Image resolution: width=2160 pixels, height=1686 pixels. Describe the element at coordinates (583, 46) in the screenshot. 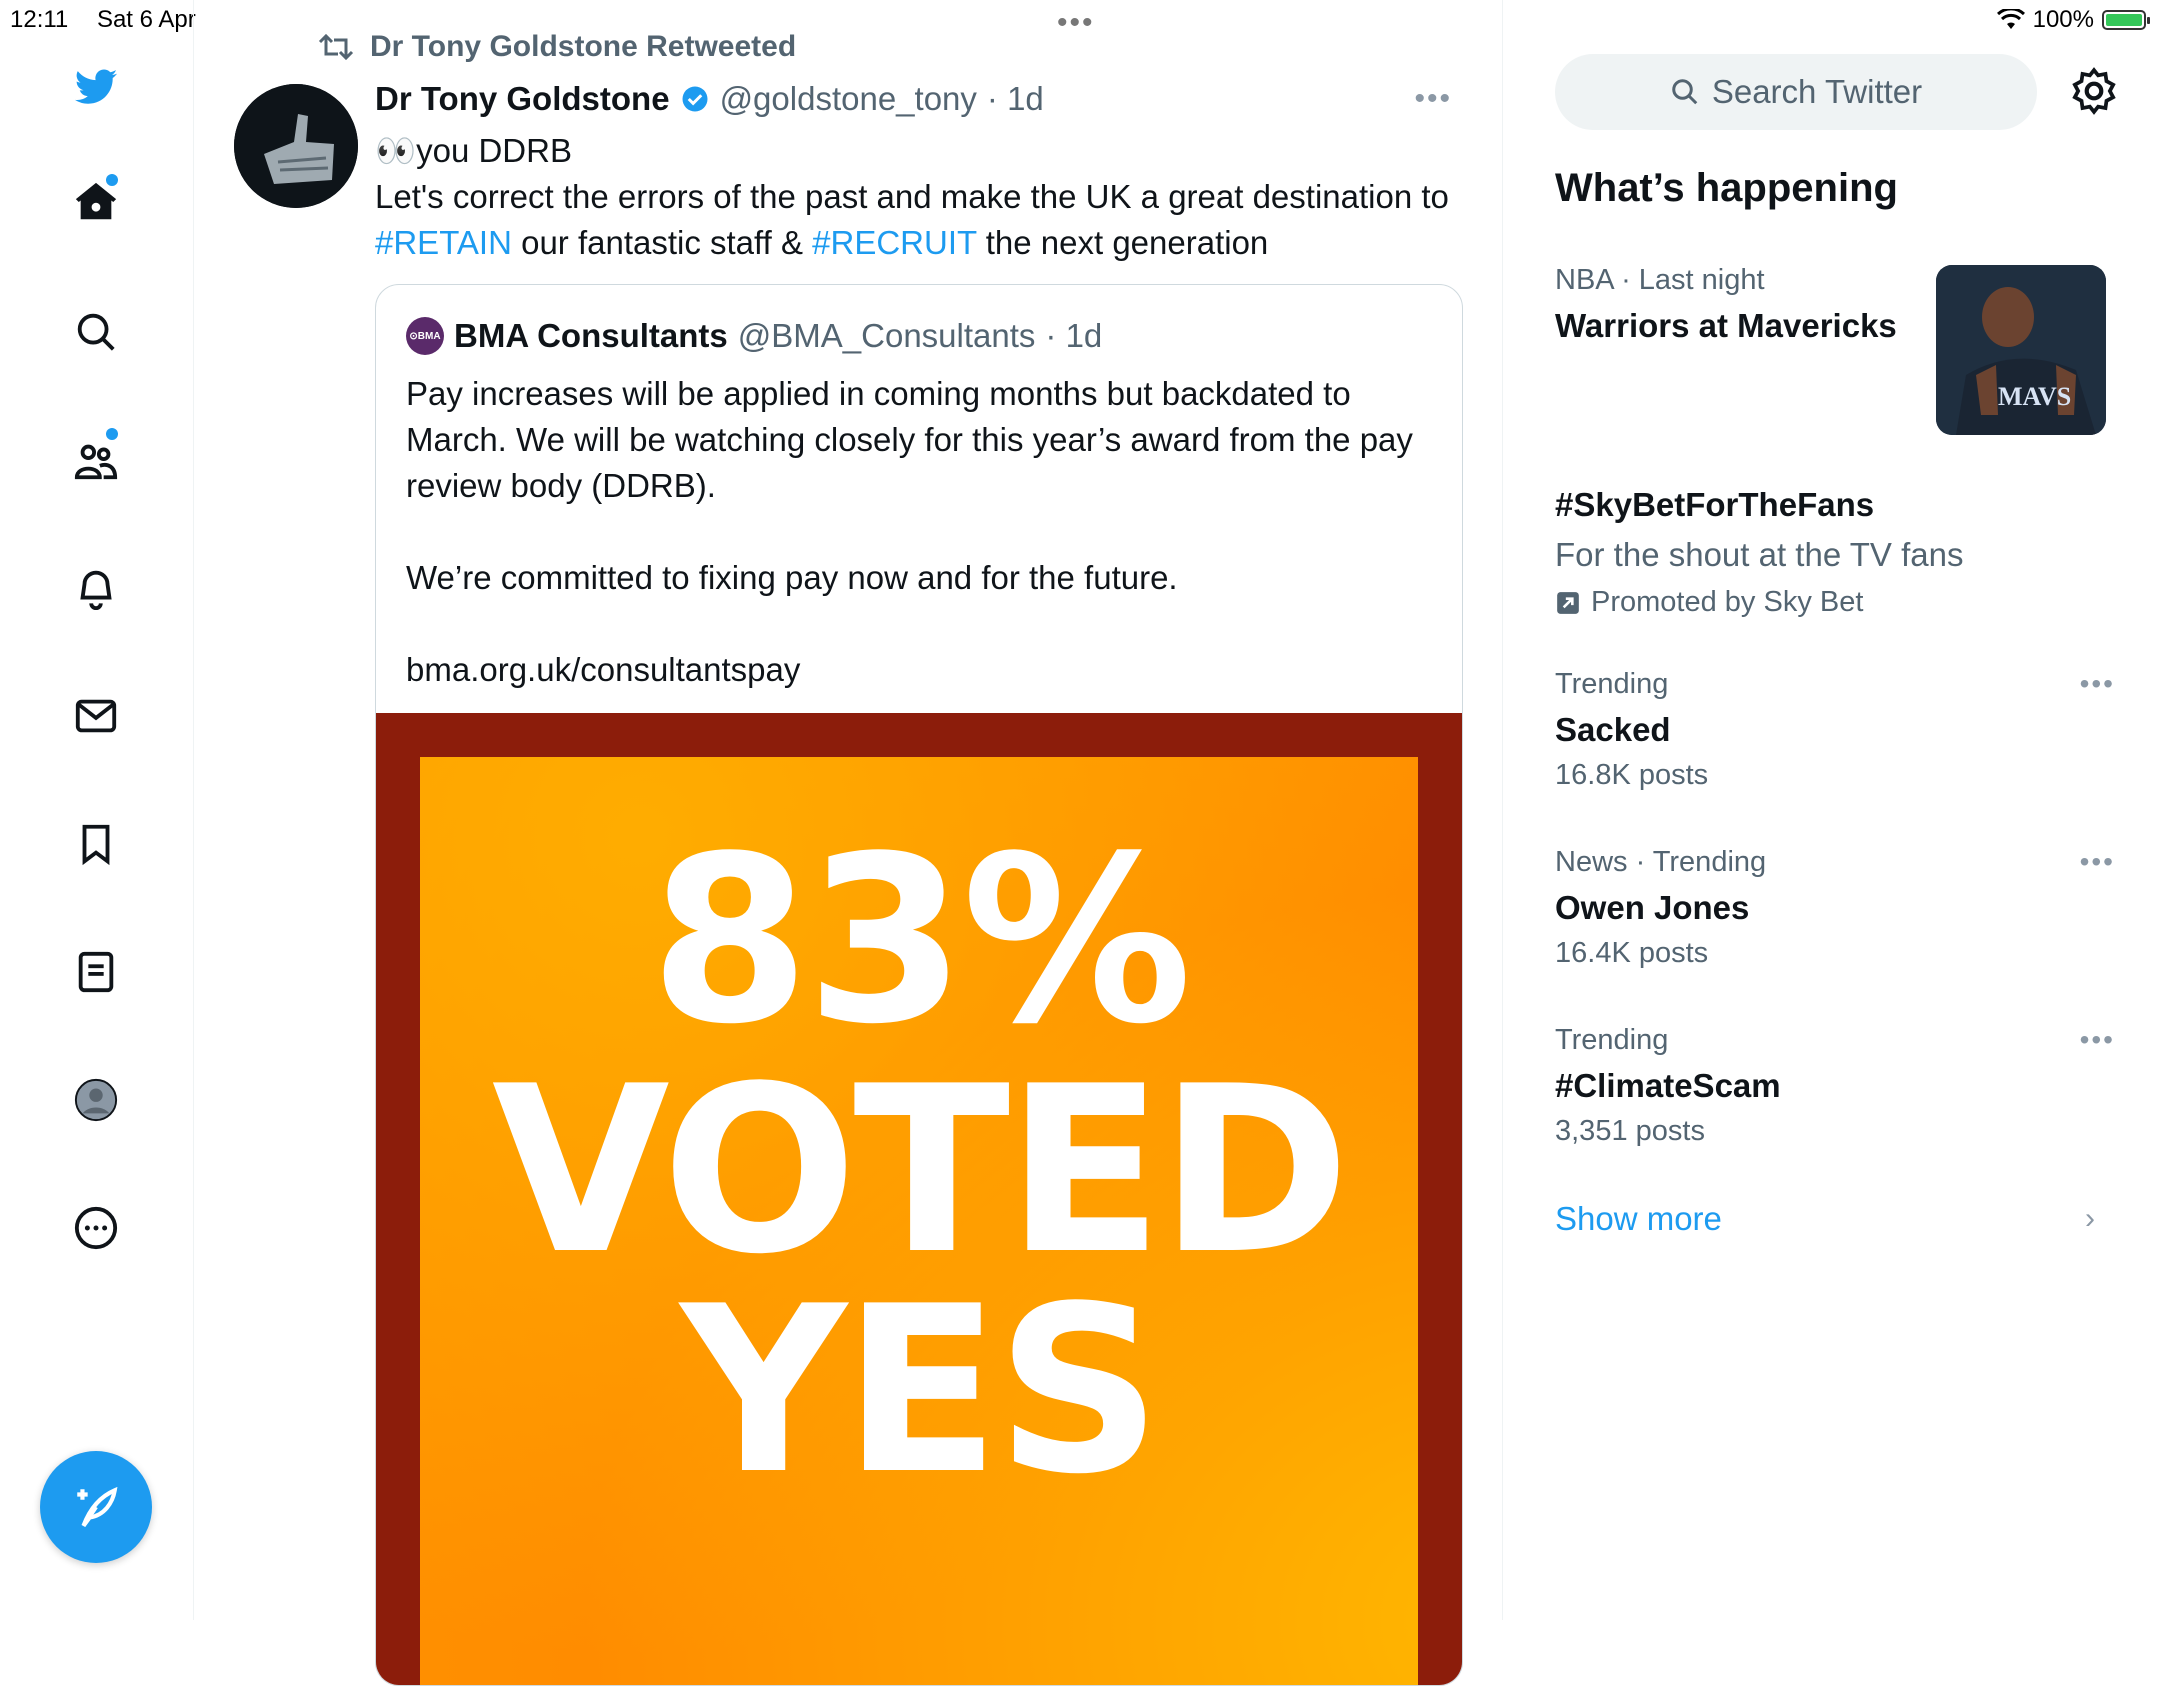

I see `retweet-label: Dr Tony Goldstone Retweeted` at that location.